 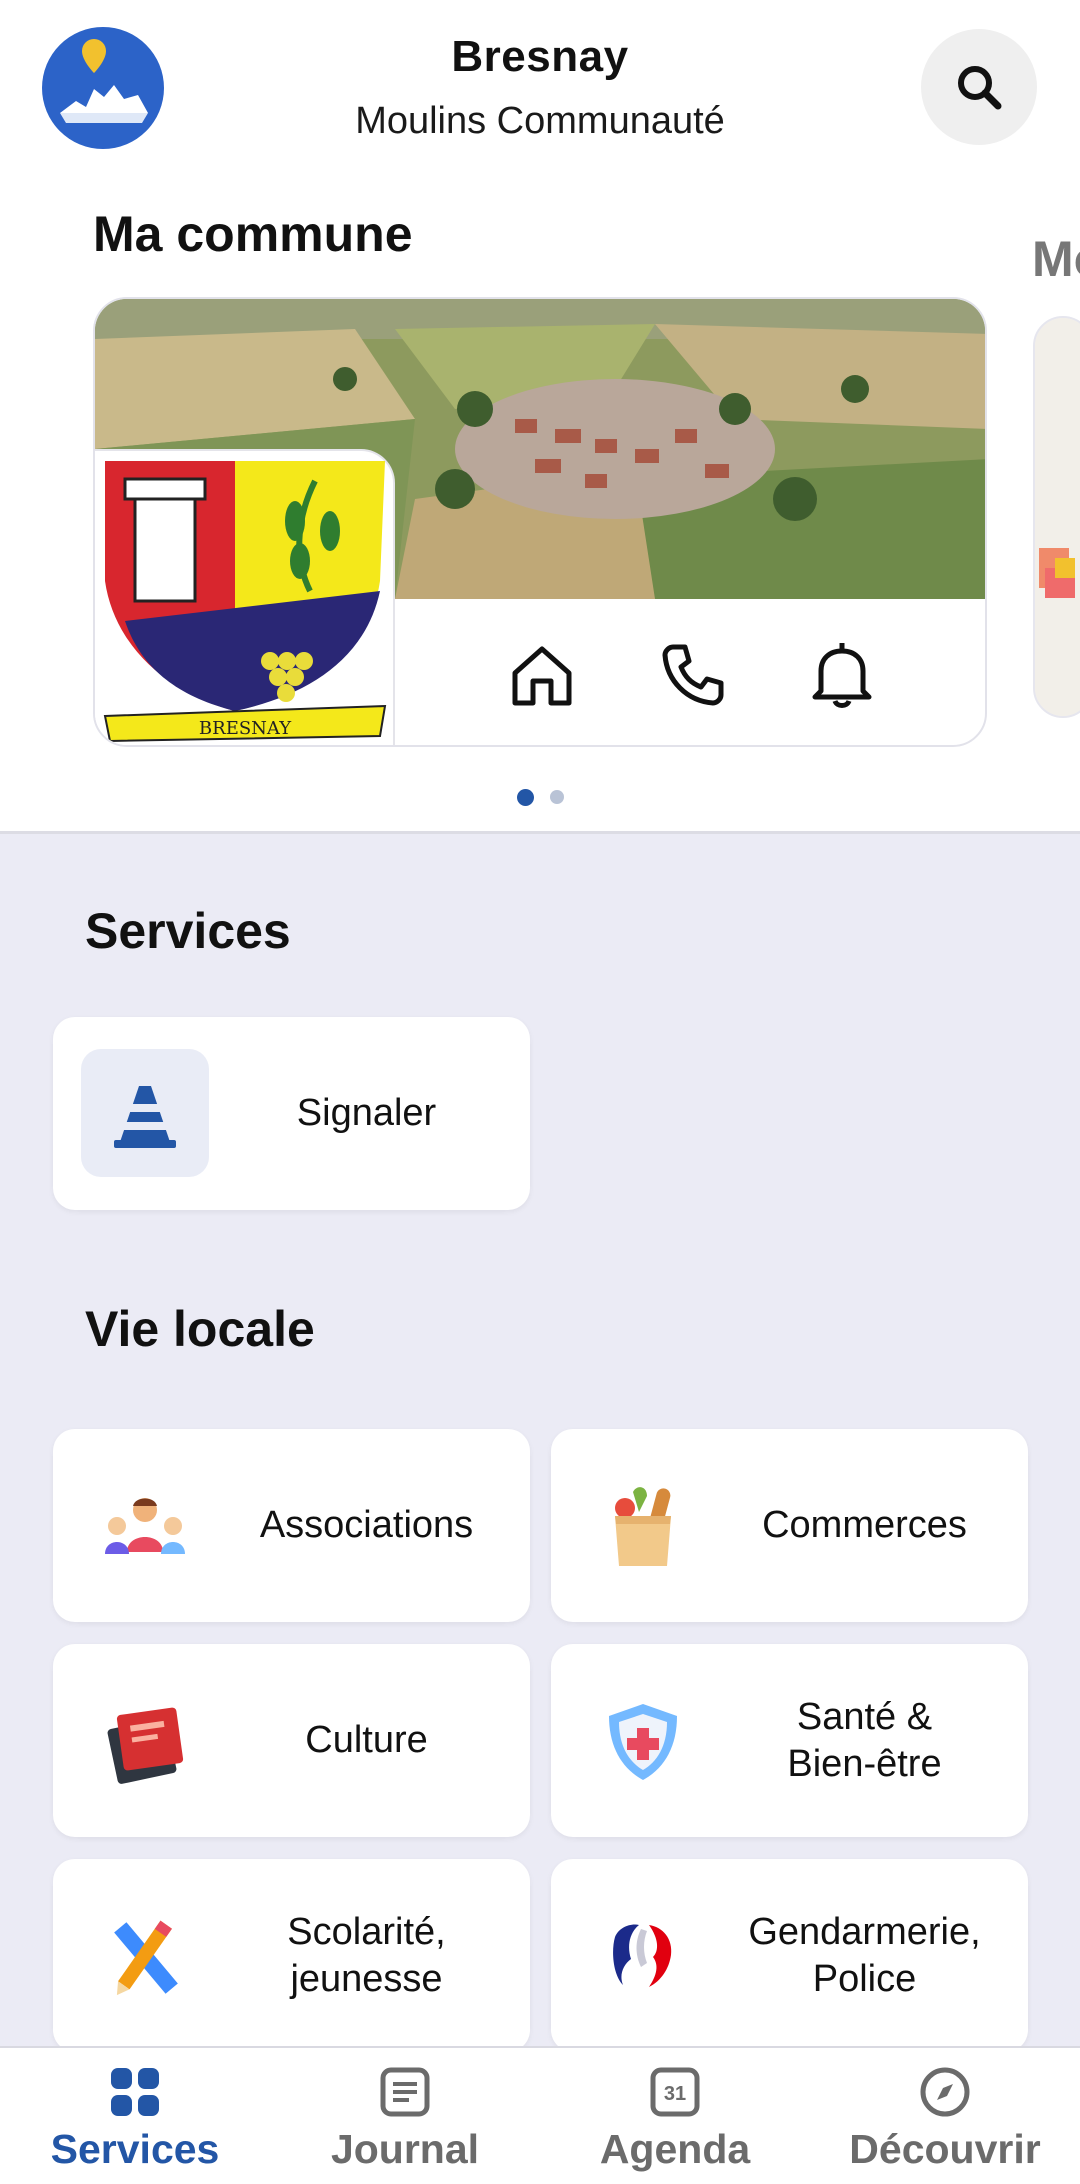 I want to click on next-carousel-card, so click(x=1056, y=517).